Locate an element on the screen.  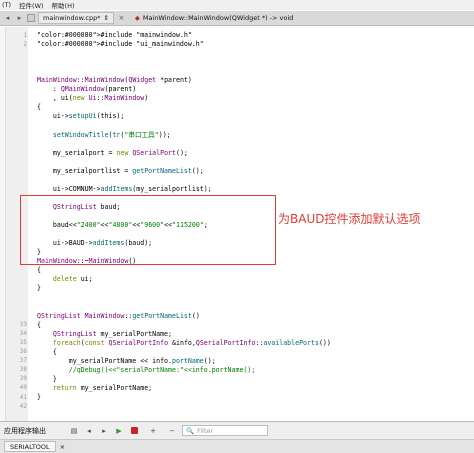
stop-icon is located at coordinates (134, 430).